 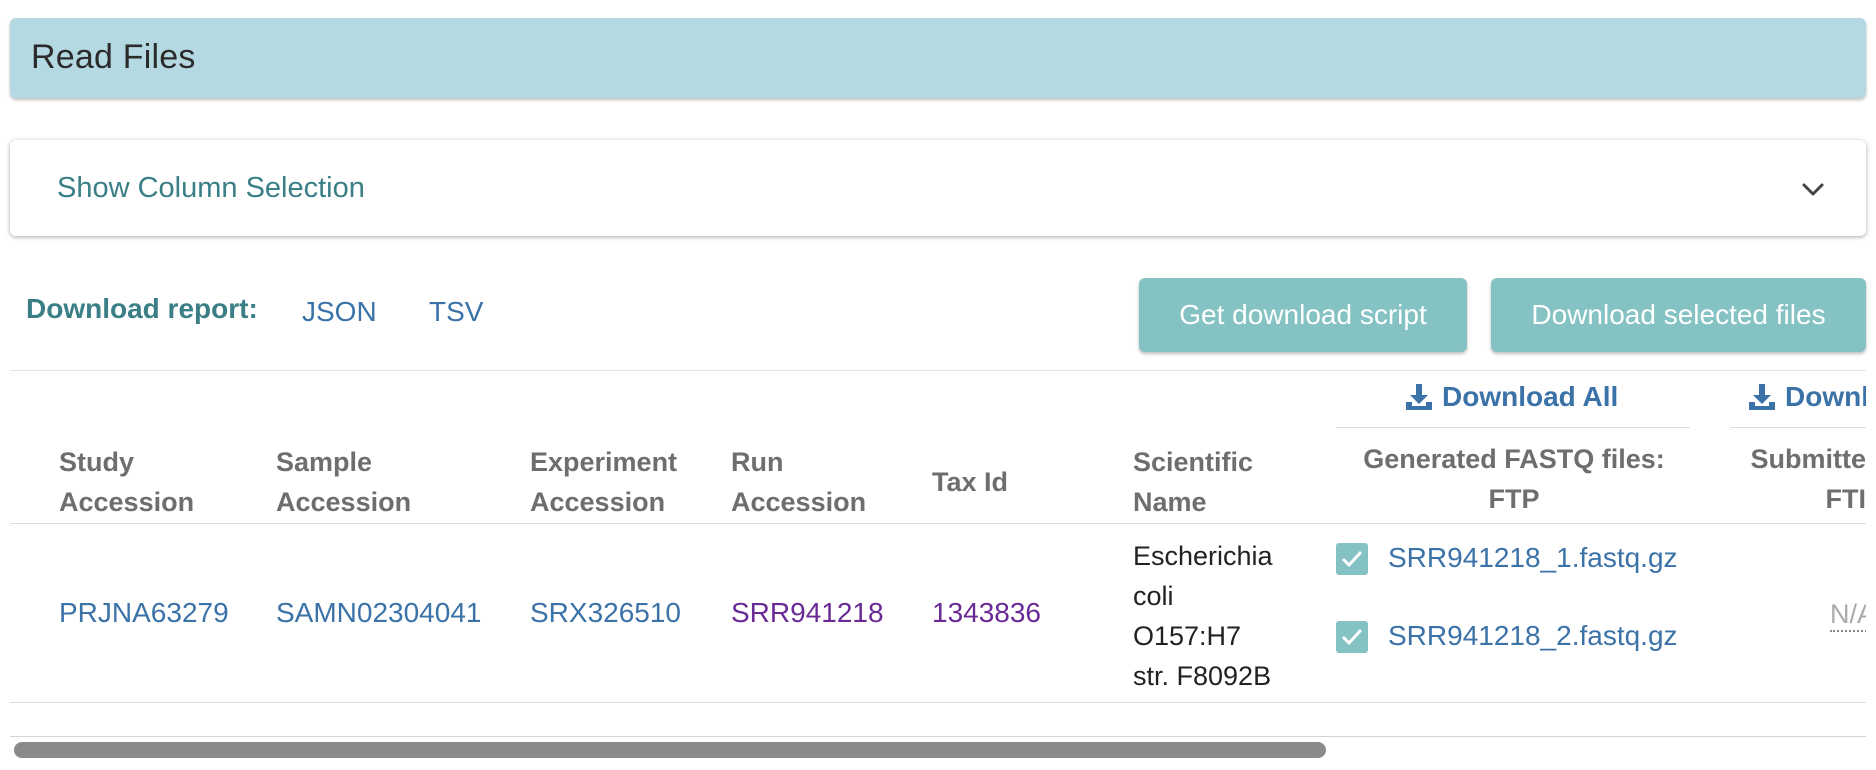 What do you see at coordinates (339, 312) in the screenshot?
I see `report-json-link: JSON` at bounding box center [339, 312].